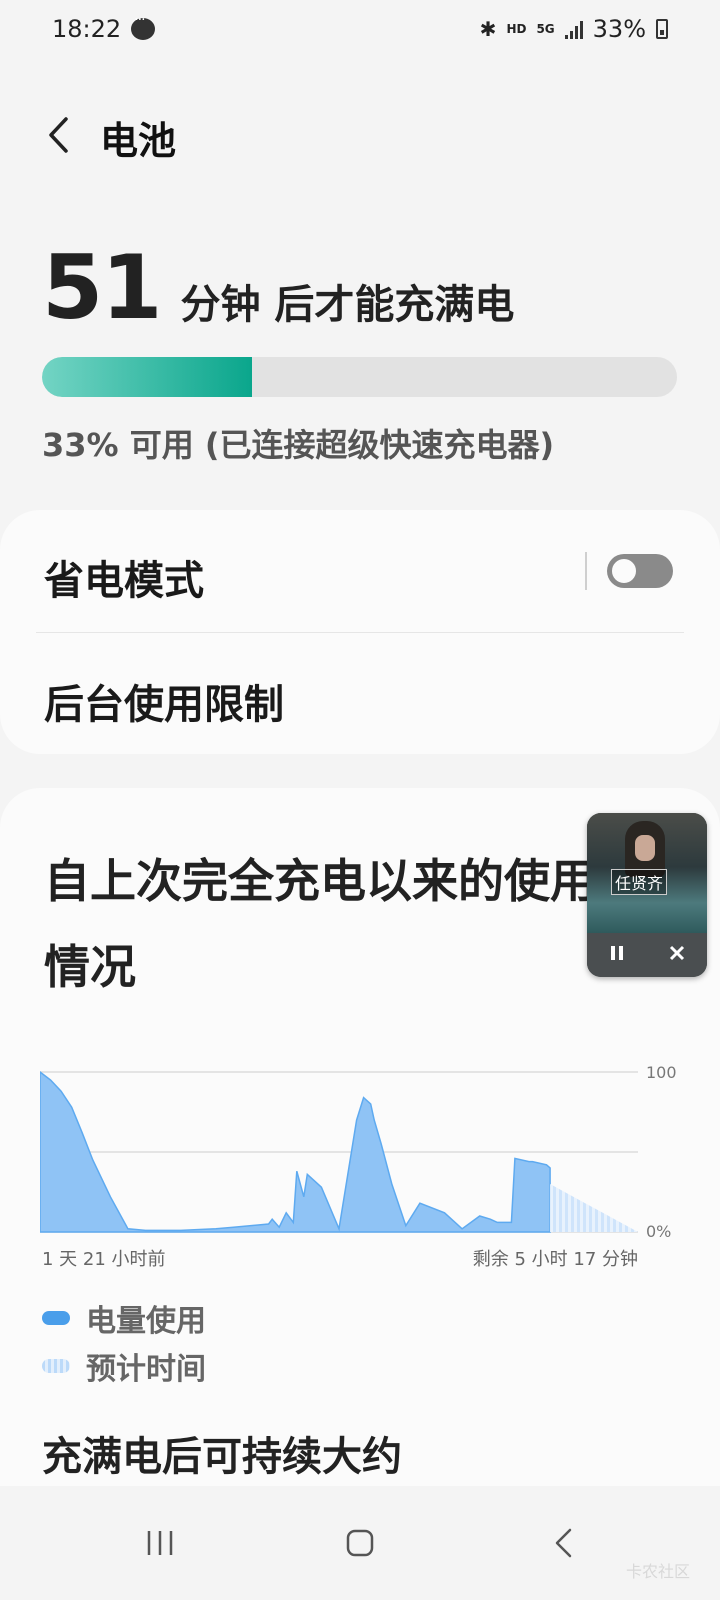 The image size is (720, 1600). I want to click on power-saving-toggle, so click(640, 571).